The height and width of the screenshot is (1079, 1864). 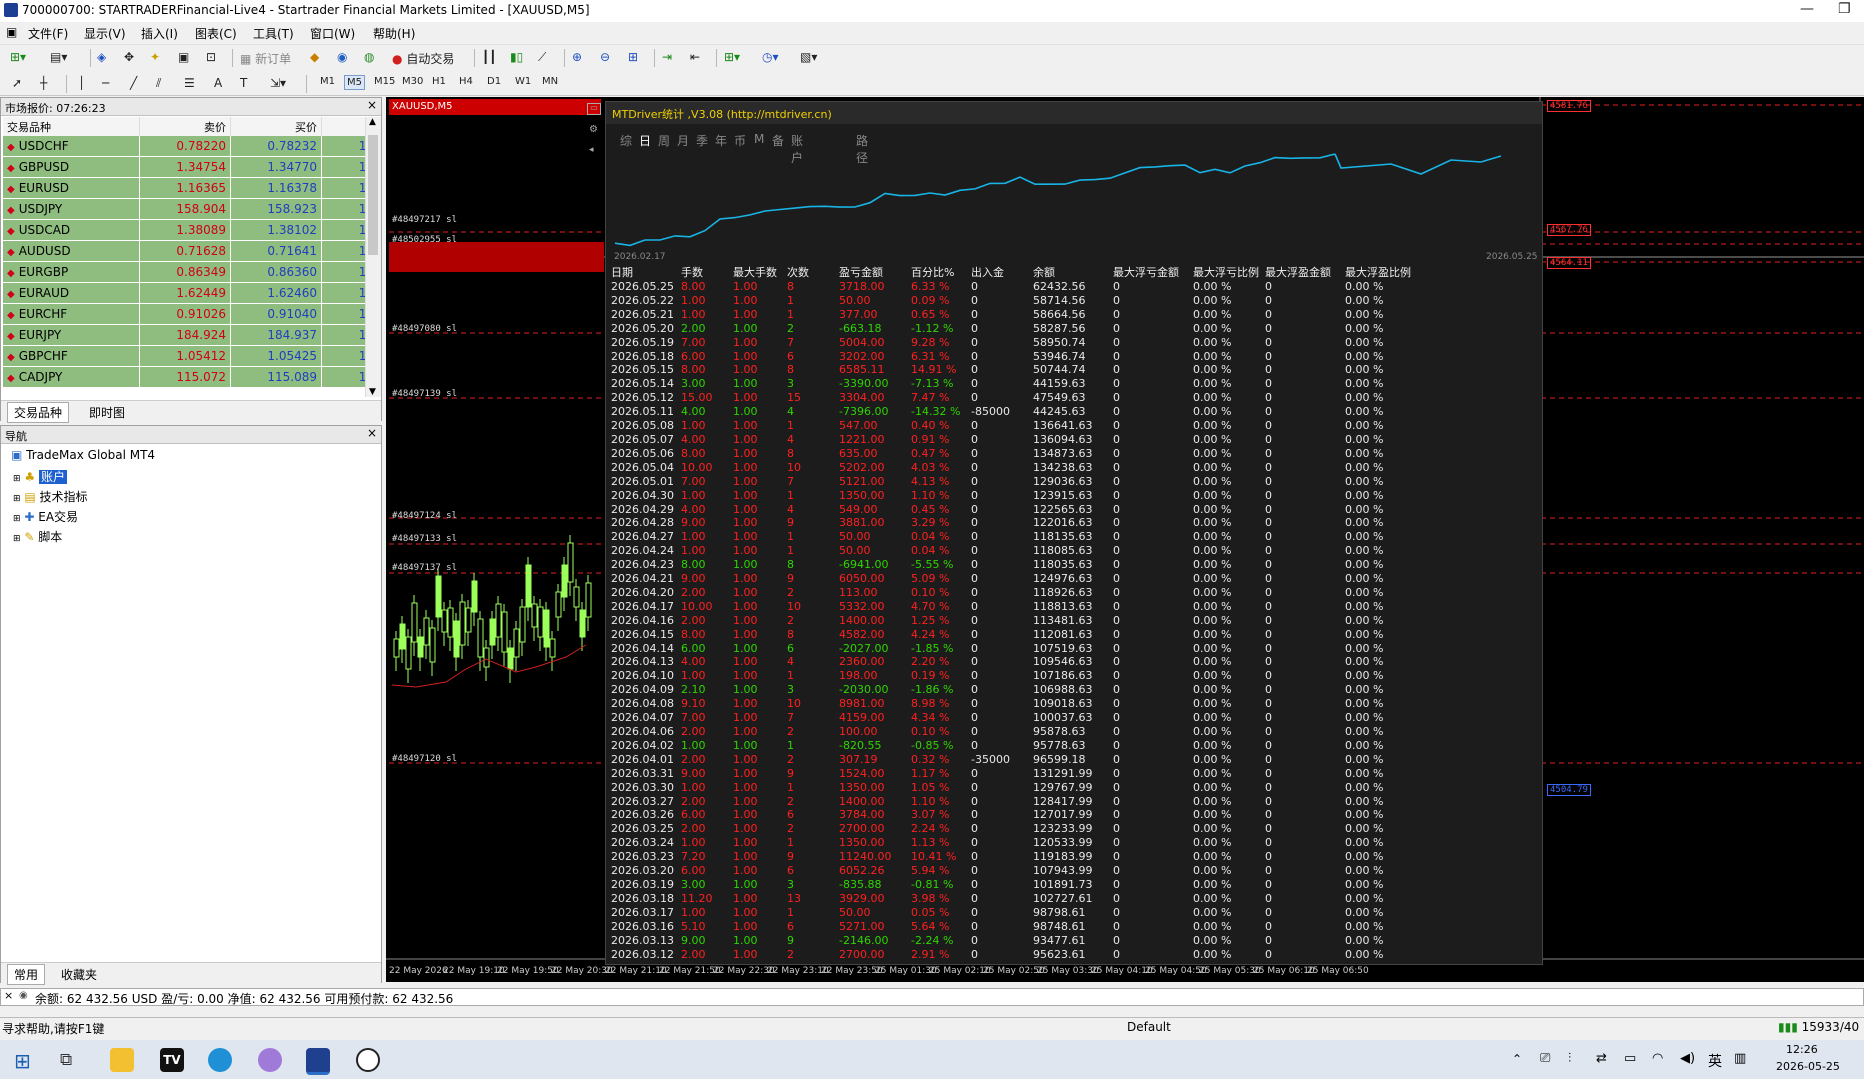 I want to click on menu-window: 窗口(W), so click(x=332, y=33).